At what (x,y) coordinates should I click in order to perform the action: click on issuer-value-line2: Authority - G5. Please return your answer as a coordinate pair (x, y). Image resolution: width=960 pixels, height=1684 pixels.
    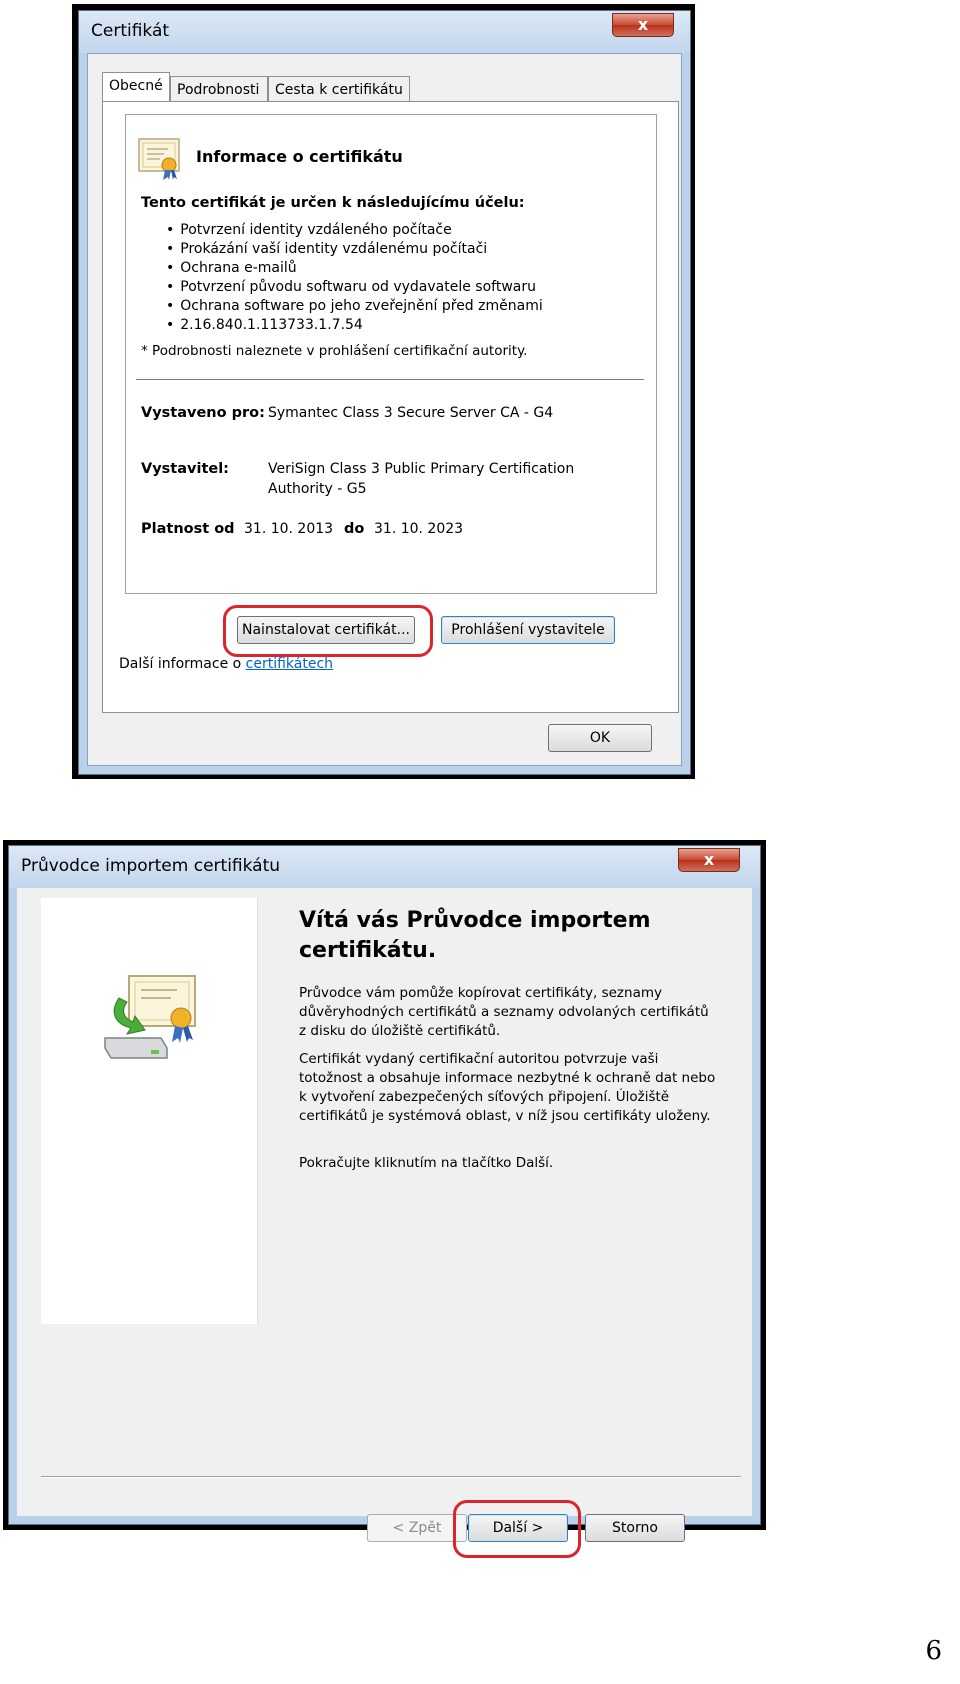
    Looking at the image, I should click on (317, 489).